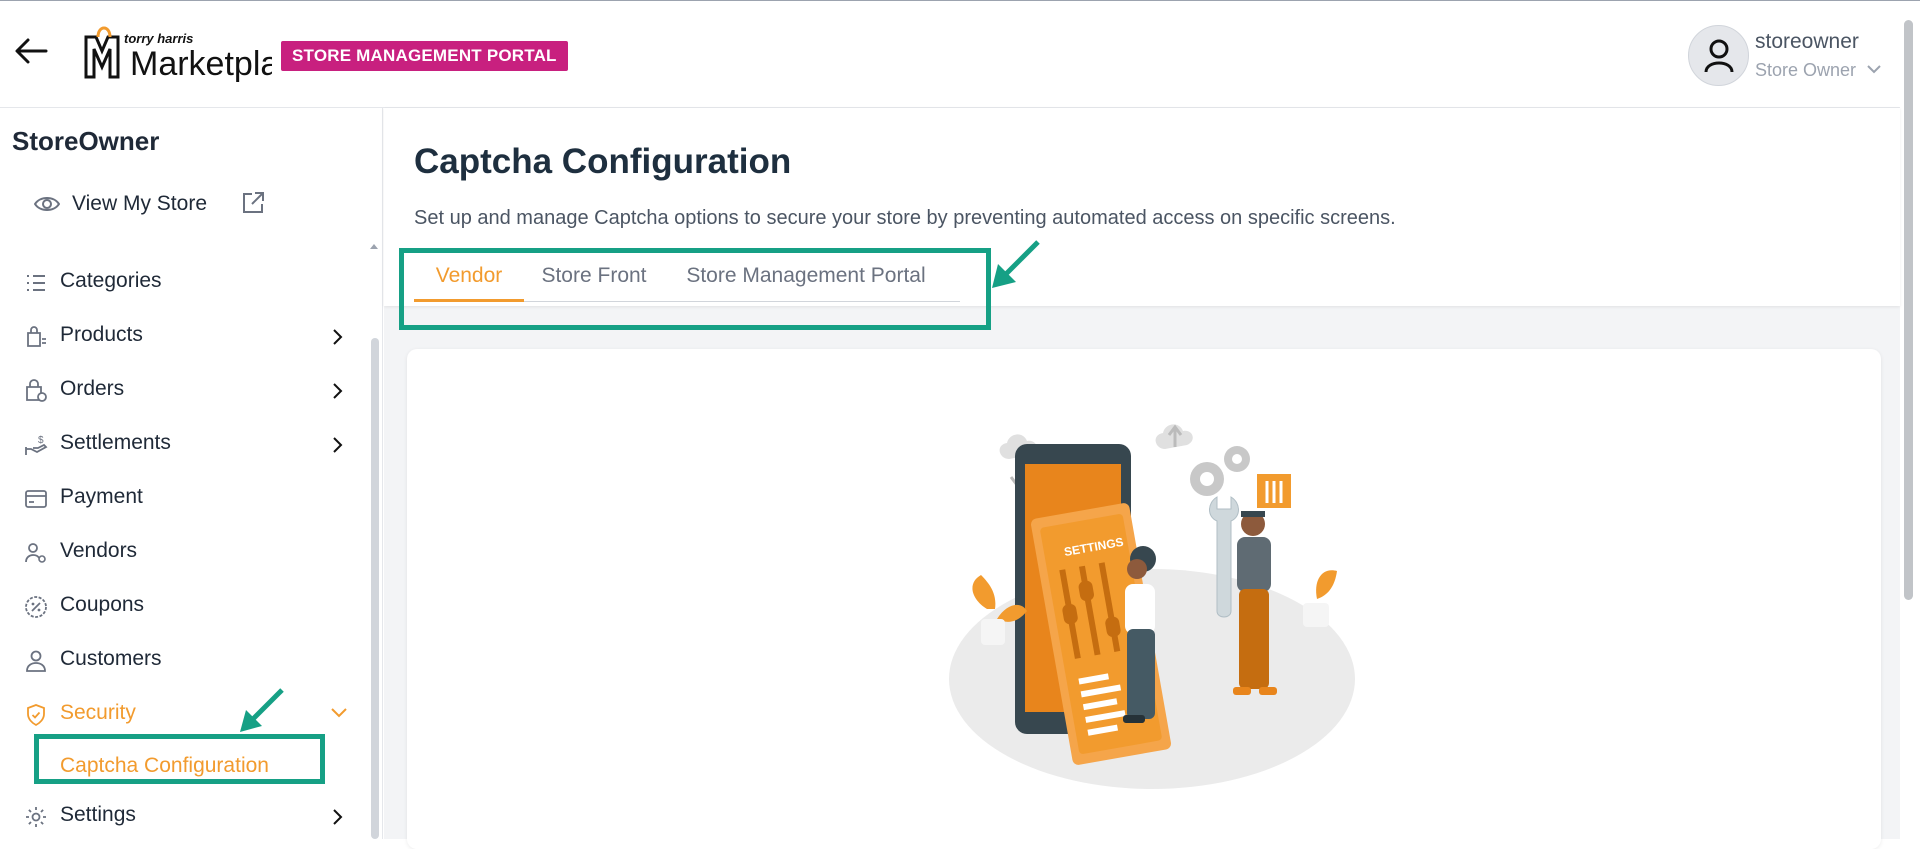 This screenshot has height=849, width=1920. Describe the element at coordinates (111, 280) in the screenshot. I see `sidebar-item-label: Categories` at that location.